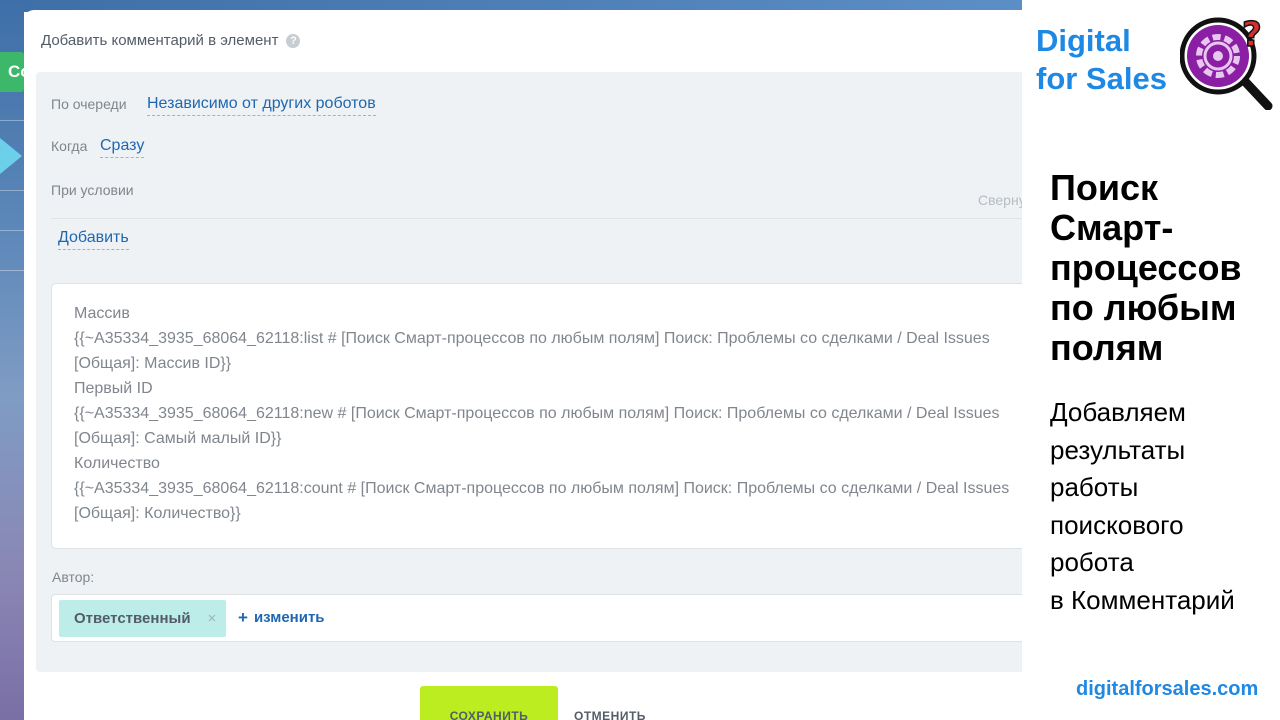 The width and height of the screenshot is (1280, 720). Describe the element at coordinates (93, 239) in the screenshot. I see `add-condition-link: Добавить` at that location.